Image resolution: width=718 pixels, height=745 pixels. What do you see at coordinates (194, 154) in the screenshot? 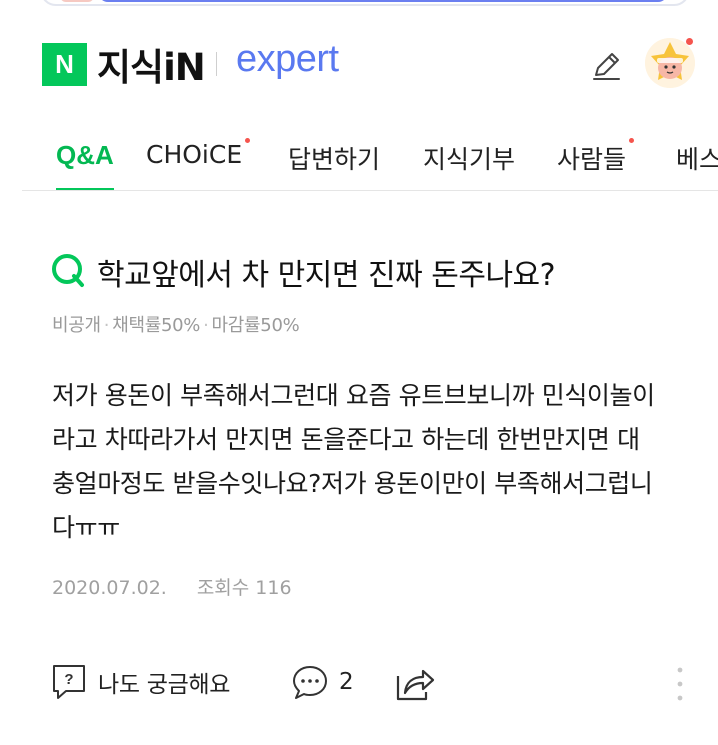
I see `tab-label: CHOiCE` at bounding box center [194, 154].